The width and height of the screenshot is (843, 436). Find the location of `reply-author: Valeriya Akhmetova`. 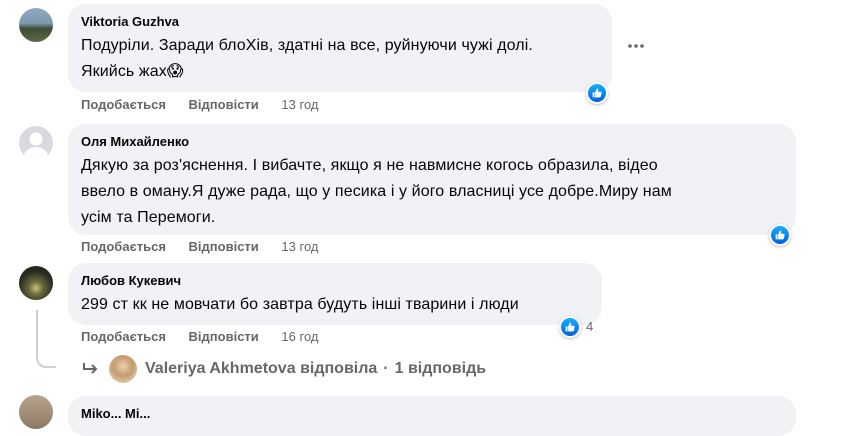

reply-author: Valeriya Akhmetova is located at coordinates (220, 368).